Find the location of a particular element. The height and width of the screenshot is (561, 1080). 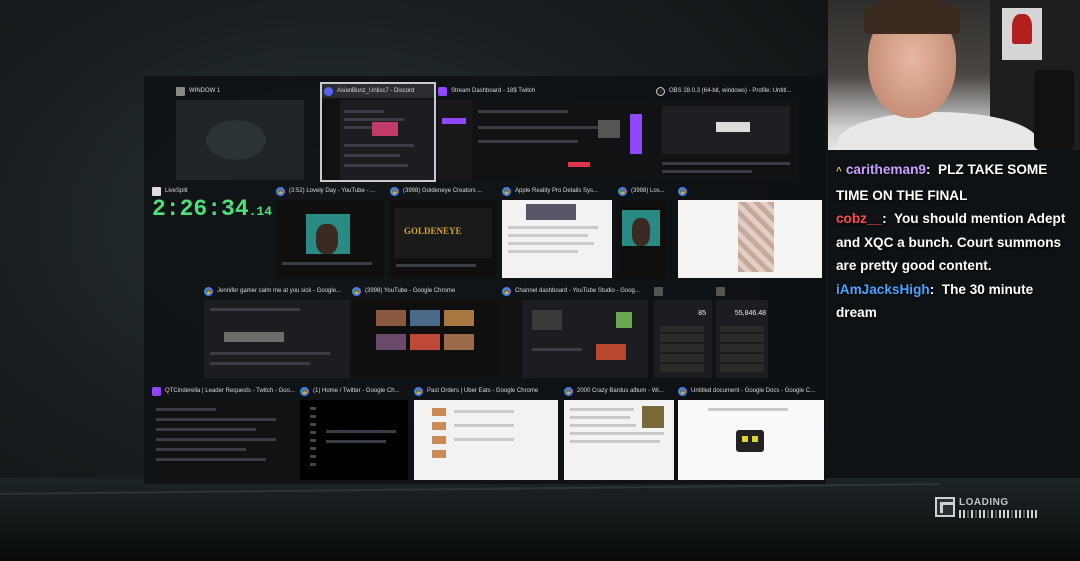

wall-poster is located at coordinates (1022, 34).